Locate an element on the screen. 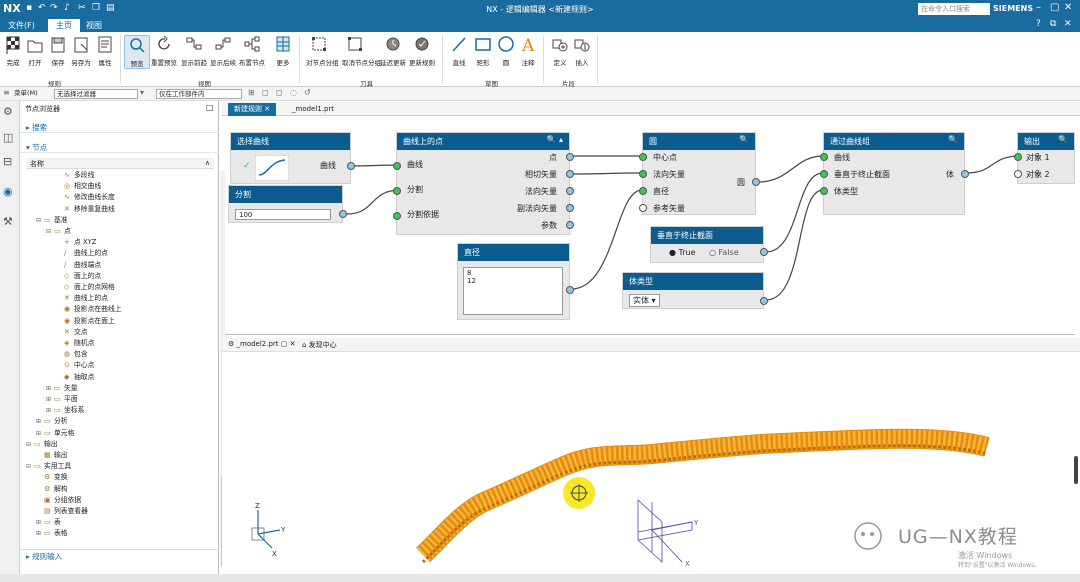 This screenshot has height=582, width=1080. port-circle-out is located at coordinates (756, 182).